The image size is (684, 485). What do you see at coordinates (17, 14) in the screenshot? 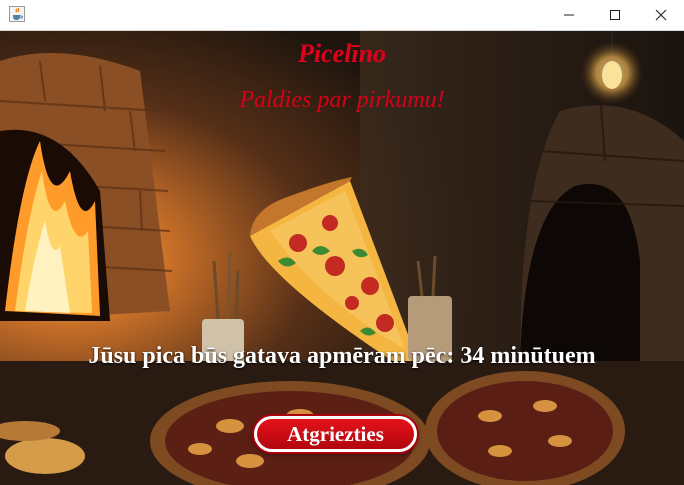
I see `java-cup-icon` at bounding box center [17, 14].